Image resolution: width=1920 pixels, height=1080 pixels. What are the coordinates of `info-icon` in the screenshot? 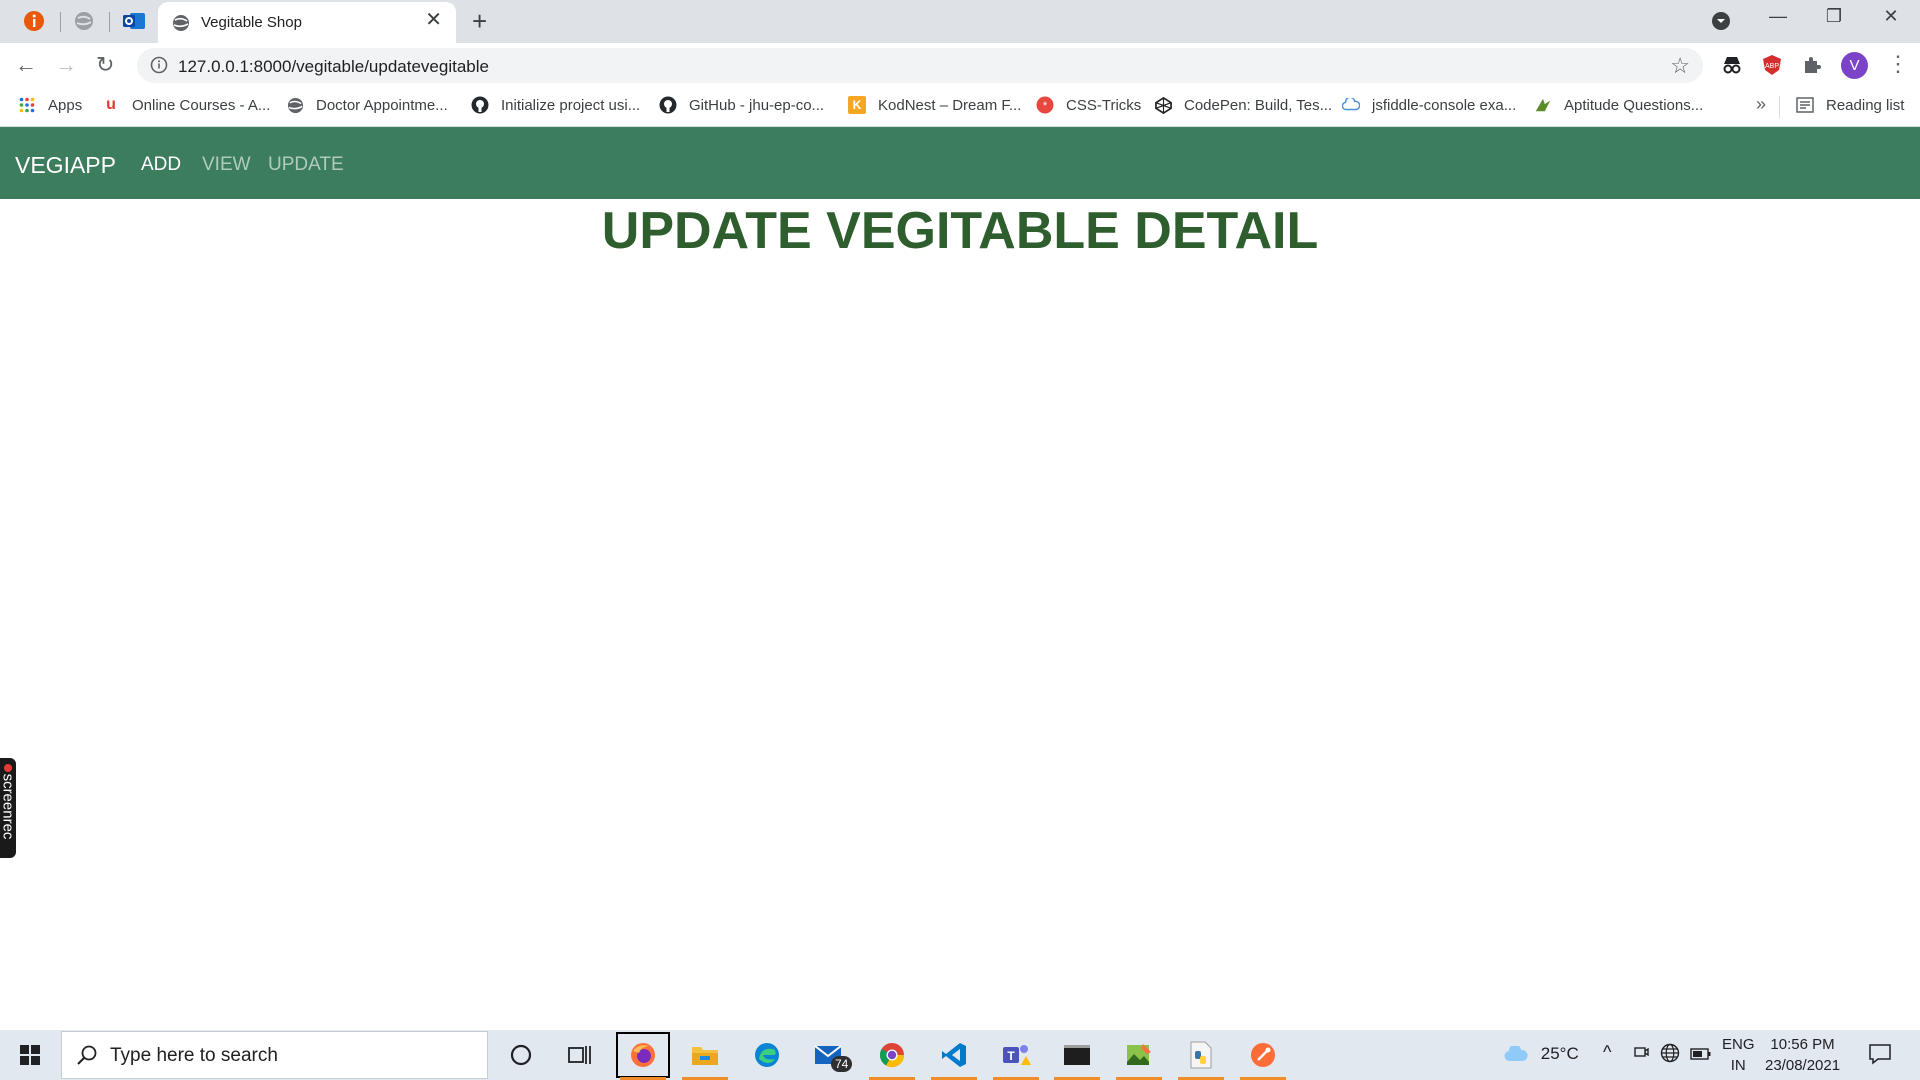 It's located at (159, 65).